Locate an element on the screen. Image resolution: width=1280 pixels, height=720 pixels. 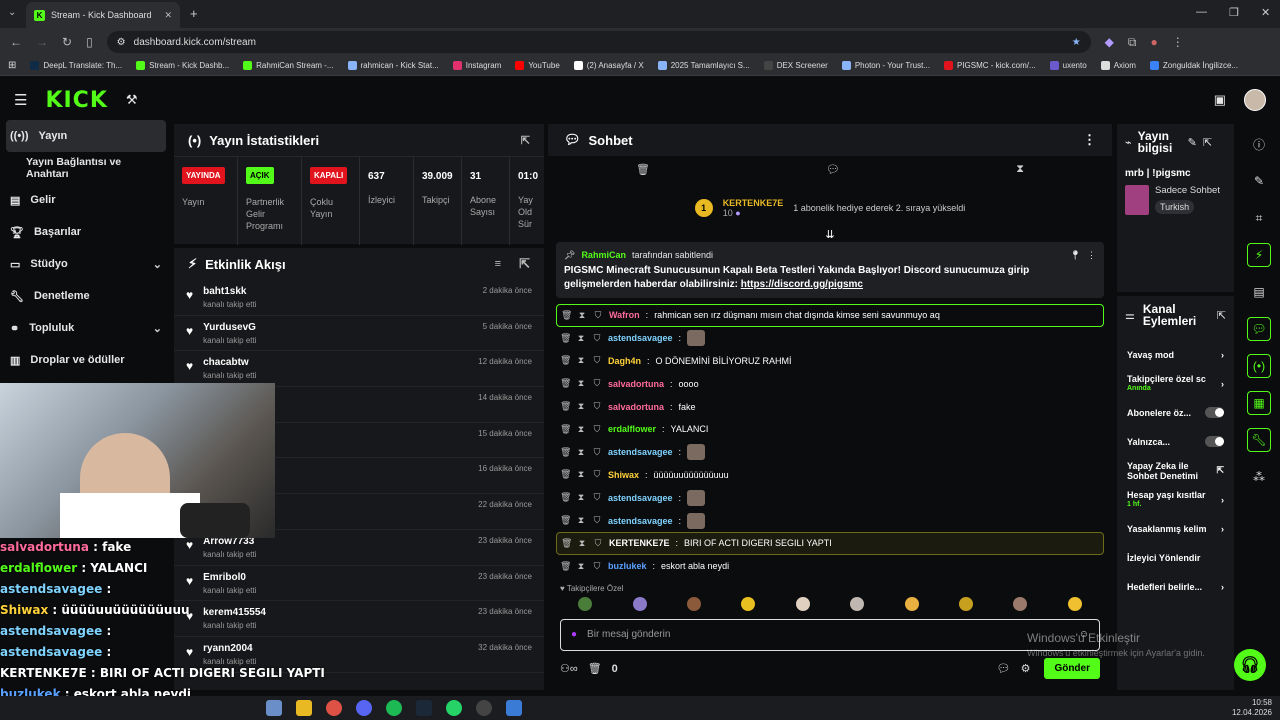
chat-message: 🗑︎ ⧗ ⛉ astendsavagee: is located at coordinates (830, 452).